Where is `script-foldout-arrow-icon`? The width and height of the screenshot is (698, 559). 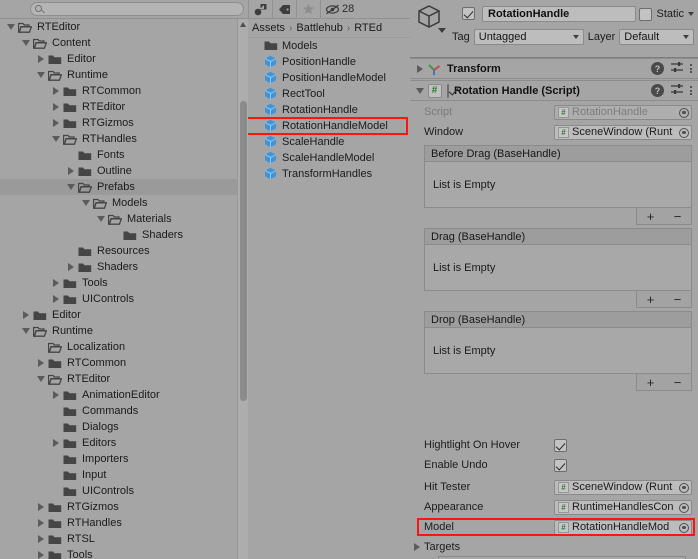
script-foldout-arrow-icon is located at coordinates (419, 90).